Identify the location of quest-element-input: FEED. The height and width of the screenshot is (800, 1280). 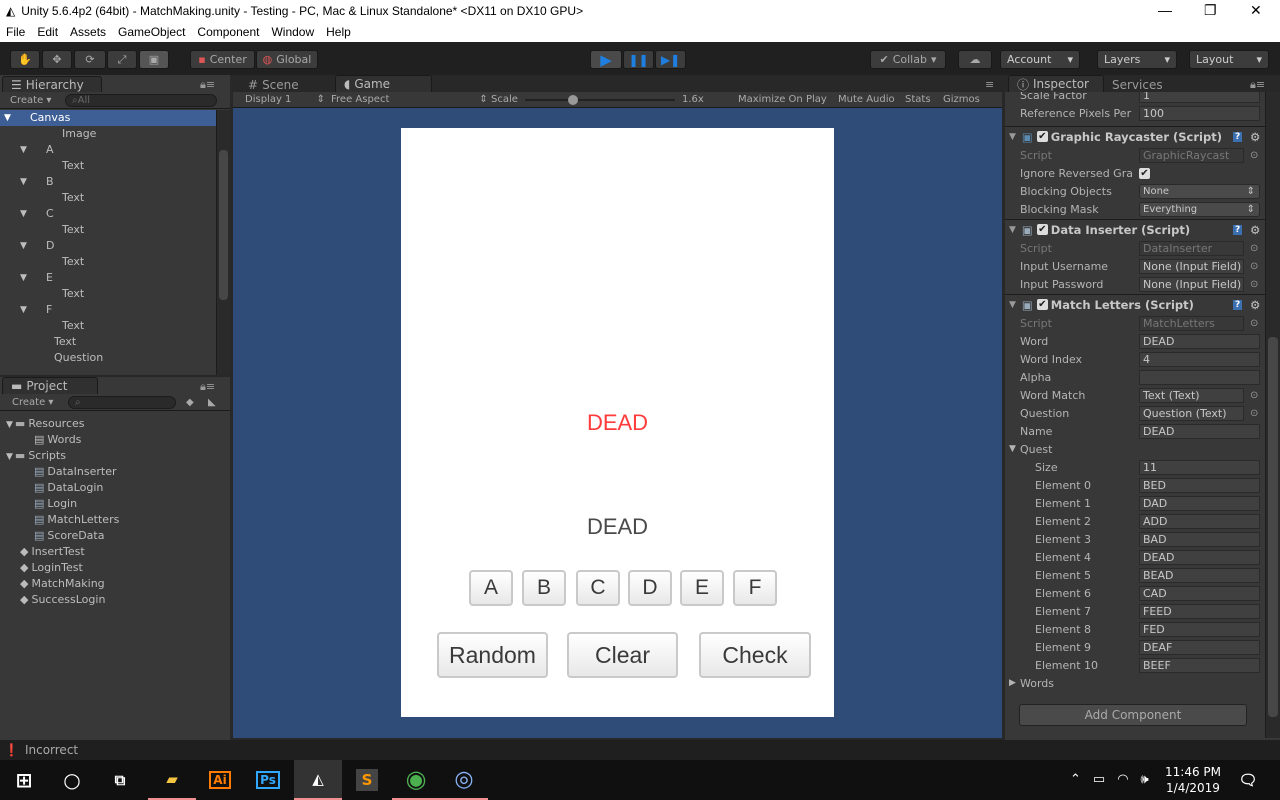
(1199, 611).